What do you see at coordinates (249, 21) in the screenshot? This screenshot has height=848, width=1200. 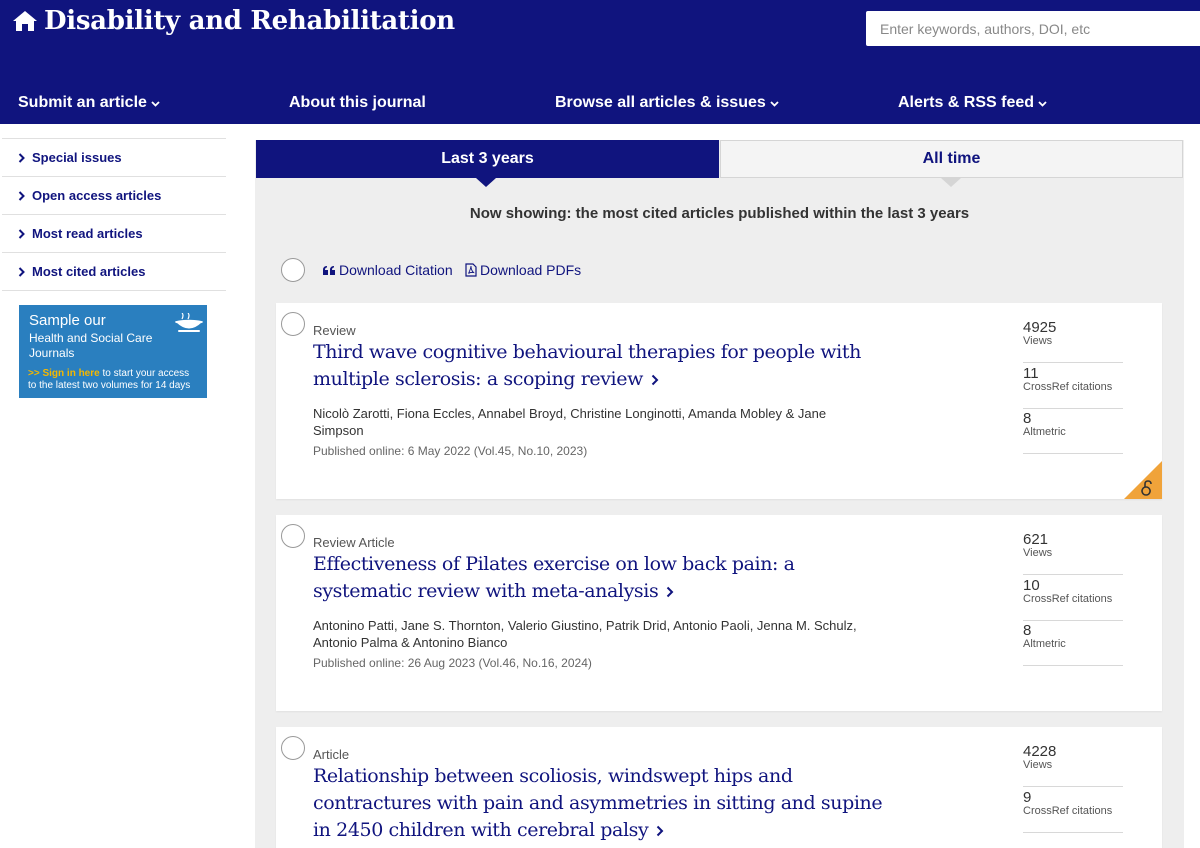 I see `journal-title: Disability and Rehabilitation` at bounding box center [249, 21].